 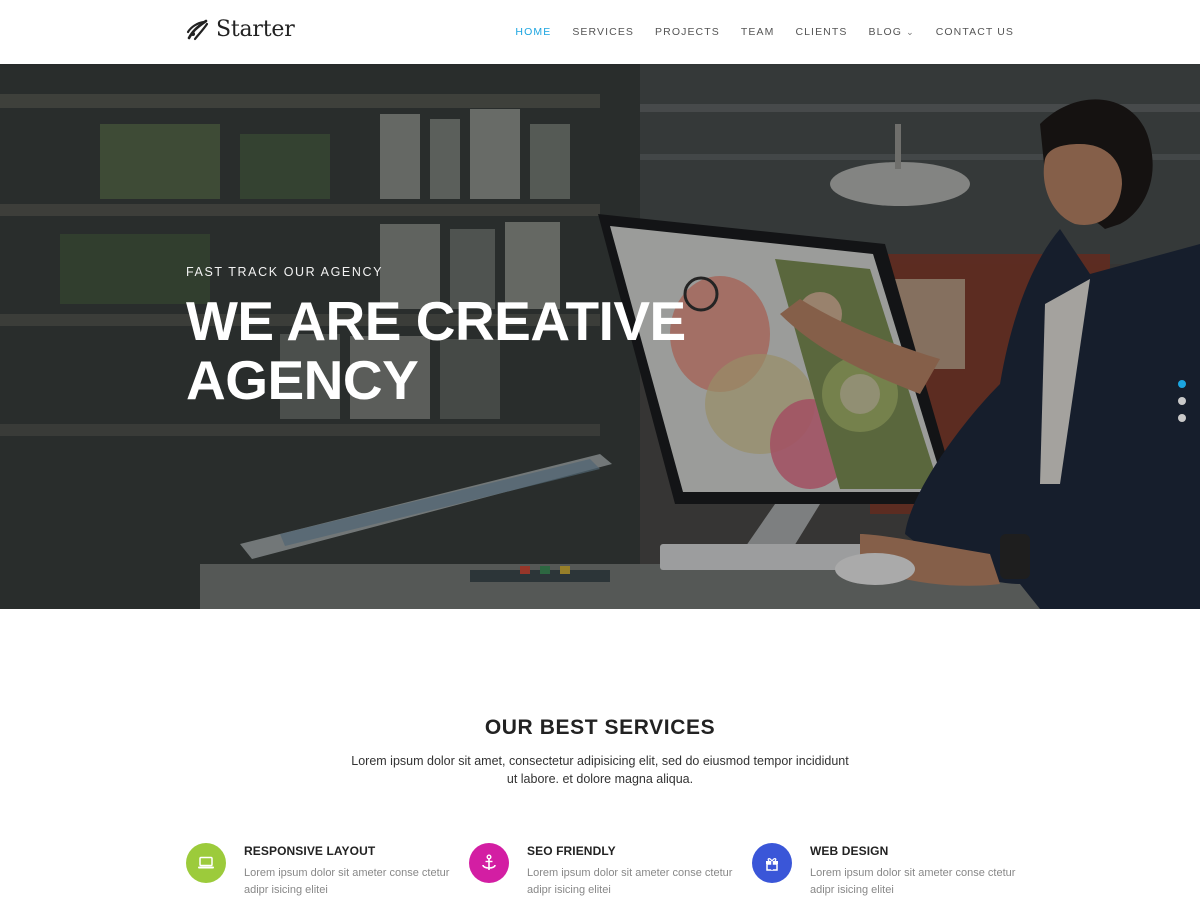 I want to click on service-title: SEO FRIENDLY, so click(x=571, y=851).